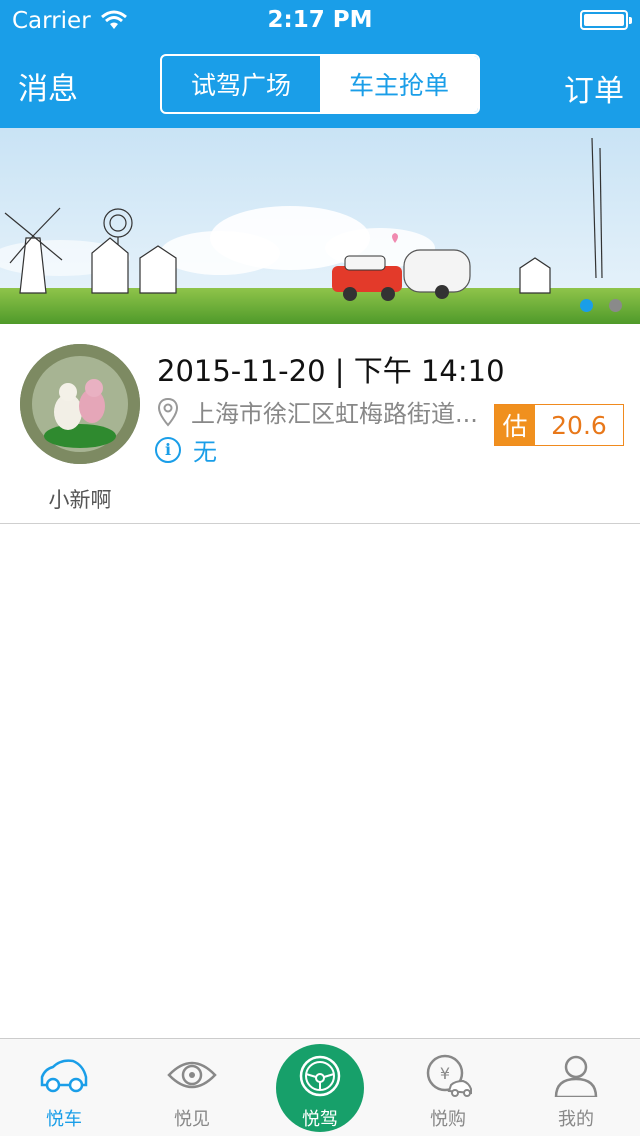  Describe the element at coordinates (241, 84) in the screenshot. I see `segment-test-drive-plaza: 试驾广场` at that location.